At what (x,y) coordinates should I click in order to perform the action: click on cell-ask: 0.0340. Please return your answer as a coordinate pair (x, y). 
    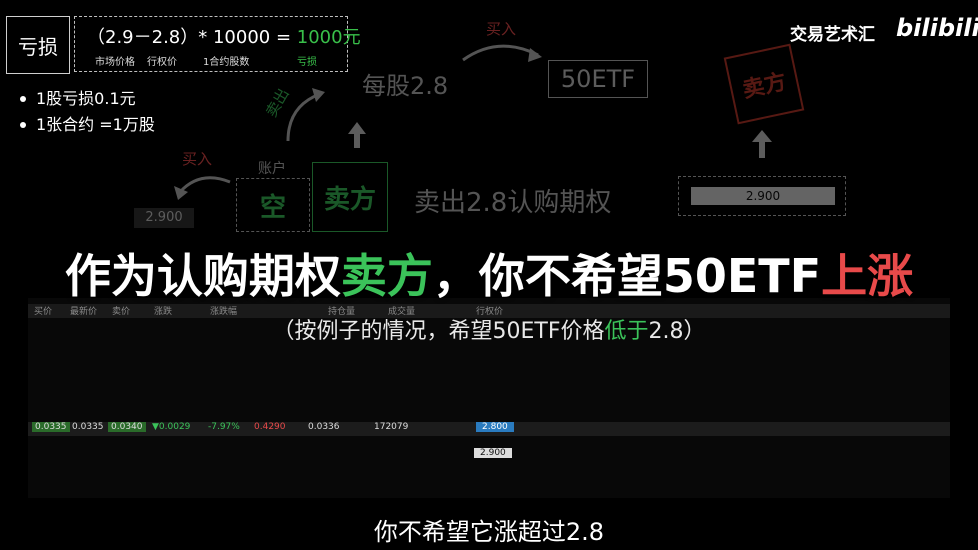
    Looking at the image, I should click on (127, 427).